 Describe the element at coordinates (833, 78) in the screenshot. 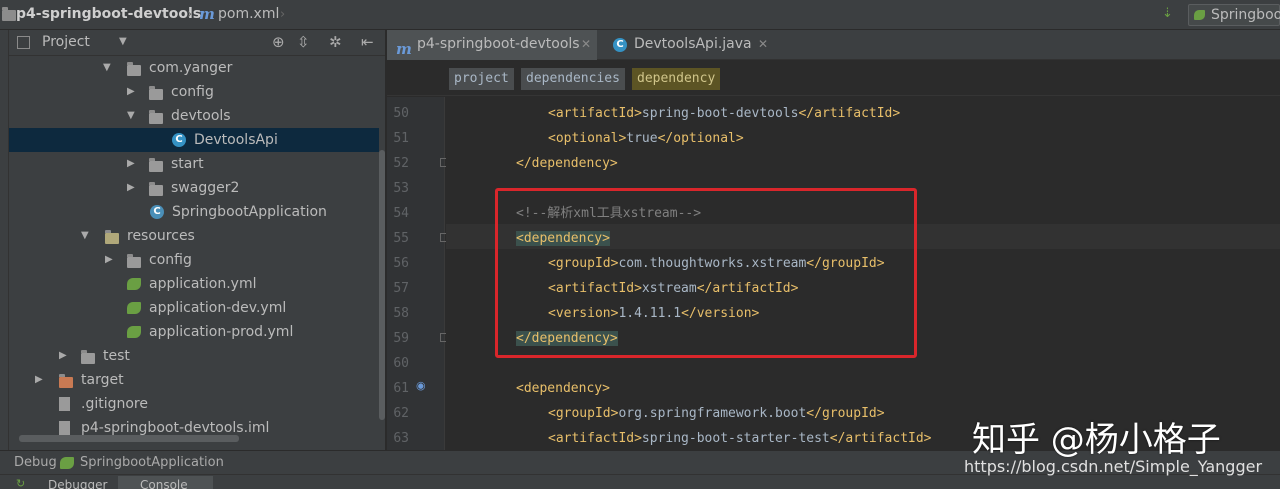

I see `editor-breadcrumb: project dependencies dependency` at that location.